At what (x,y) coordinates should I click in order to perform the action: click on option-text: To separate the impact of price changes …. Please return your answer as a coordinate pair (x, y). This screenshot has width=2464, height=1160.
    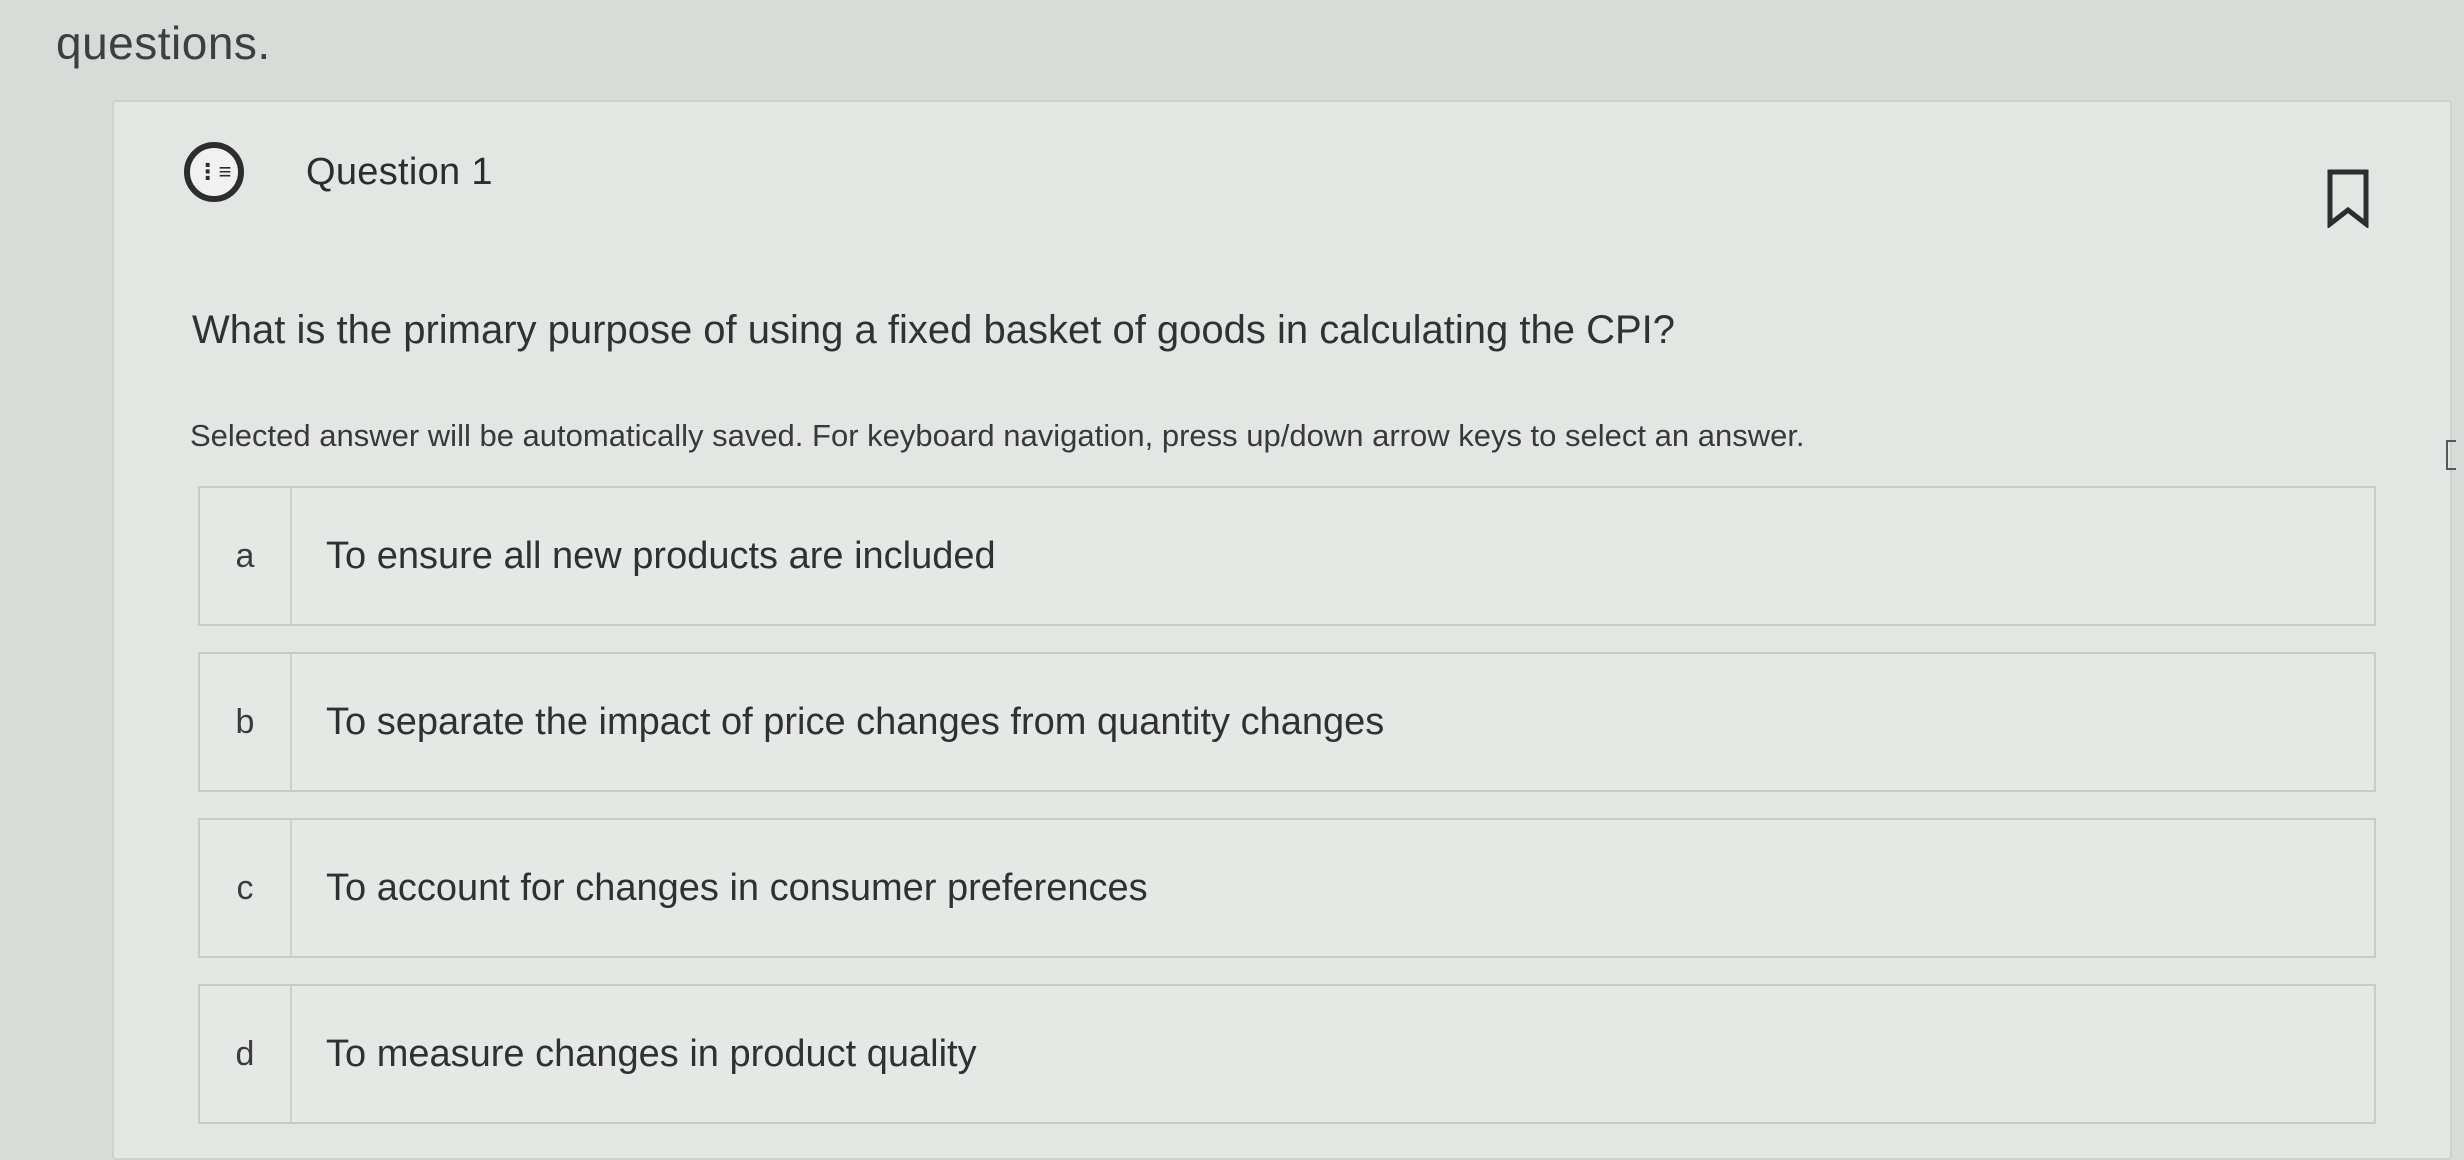
    Looking at the image, I should click on (855, 721).